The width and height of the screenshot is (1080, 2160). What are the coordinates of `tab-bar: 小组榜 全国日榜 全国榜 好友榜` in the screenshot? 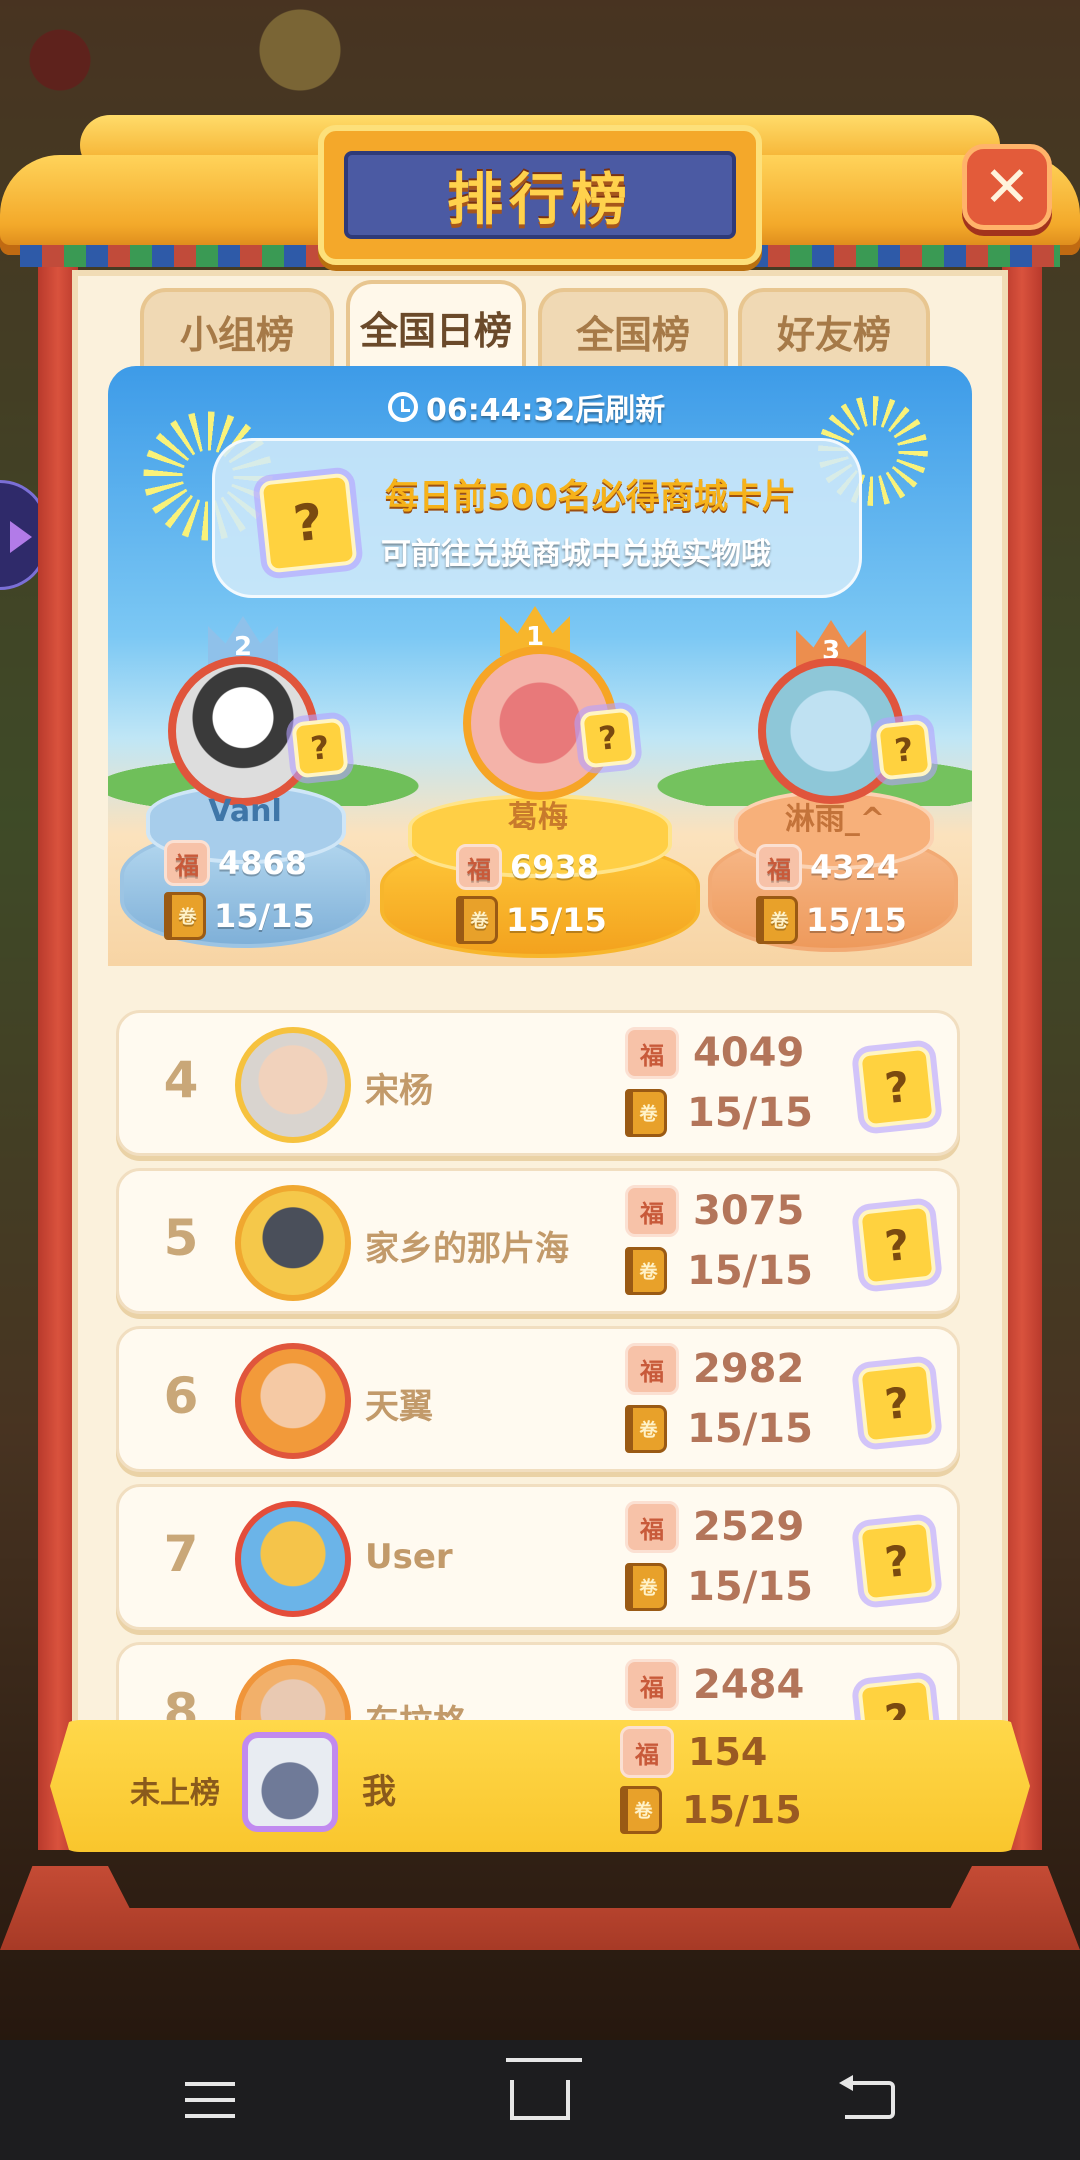 It's located at (540, 325).